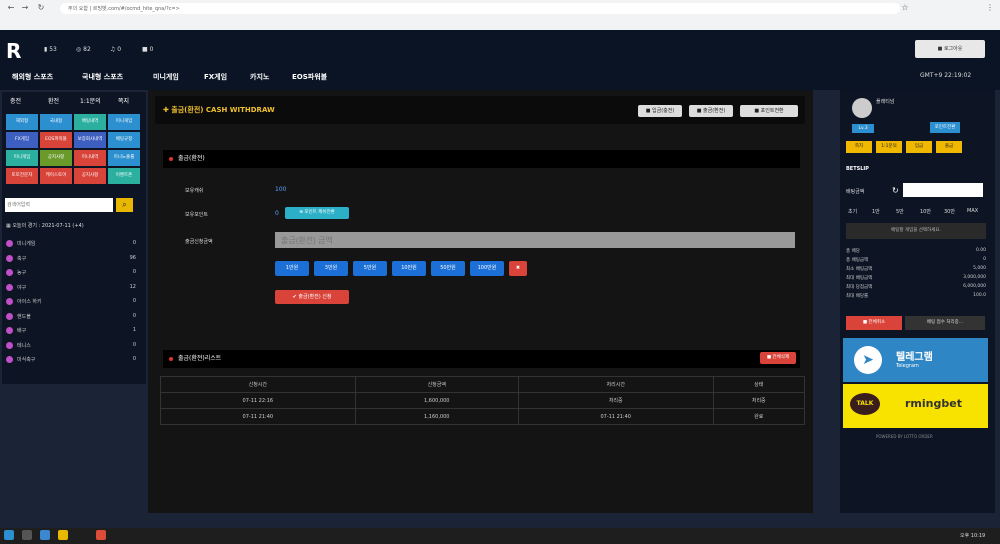 This screenshot has width=1000, height=544. Describe the element at coordinates (41, 8) in the screenshot. I see `reload-icon: ↻` at that location.